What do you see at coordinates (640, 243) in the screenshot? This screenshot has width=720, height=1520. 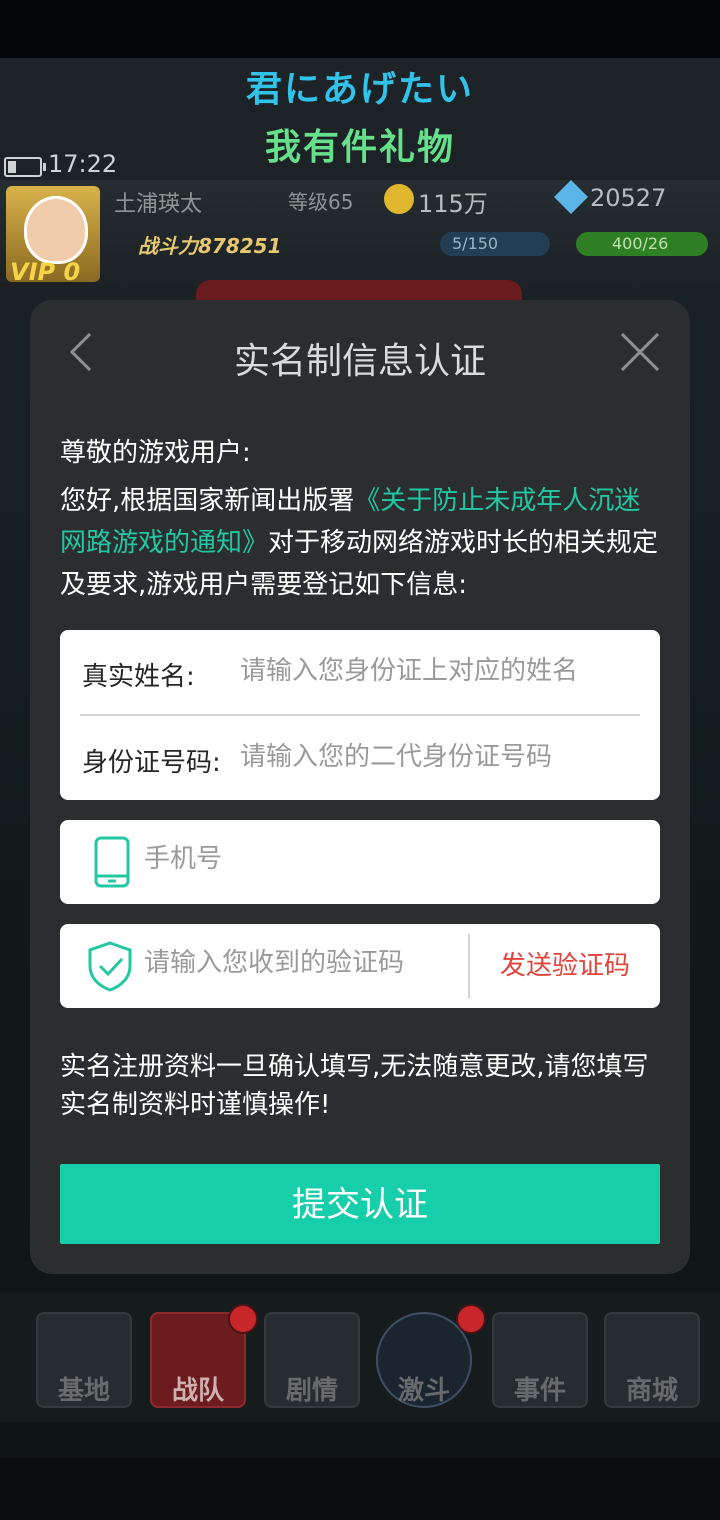 I see `exp-value: 400/26` at bounding box center [640, 243].